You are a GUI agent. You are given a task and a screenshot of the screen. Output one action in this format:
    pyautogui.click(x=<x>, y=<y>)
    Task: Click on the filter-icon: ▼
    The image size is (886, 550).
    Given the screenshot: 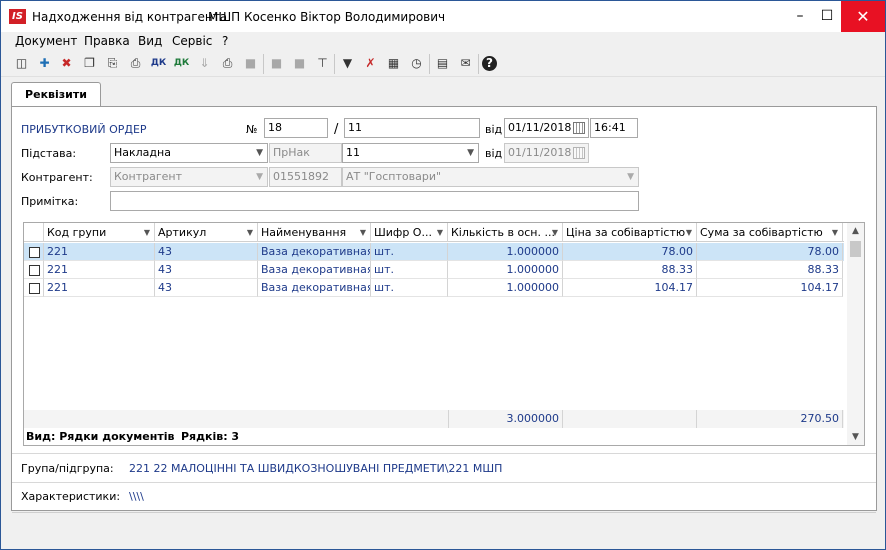 What is the action you would take?
    pyautogui.click(x=347, y=63)
    